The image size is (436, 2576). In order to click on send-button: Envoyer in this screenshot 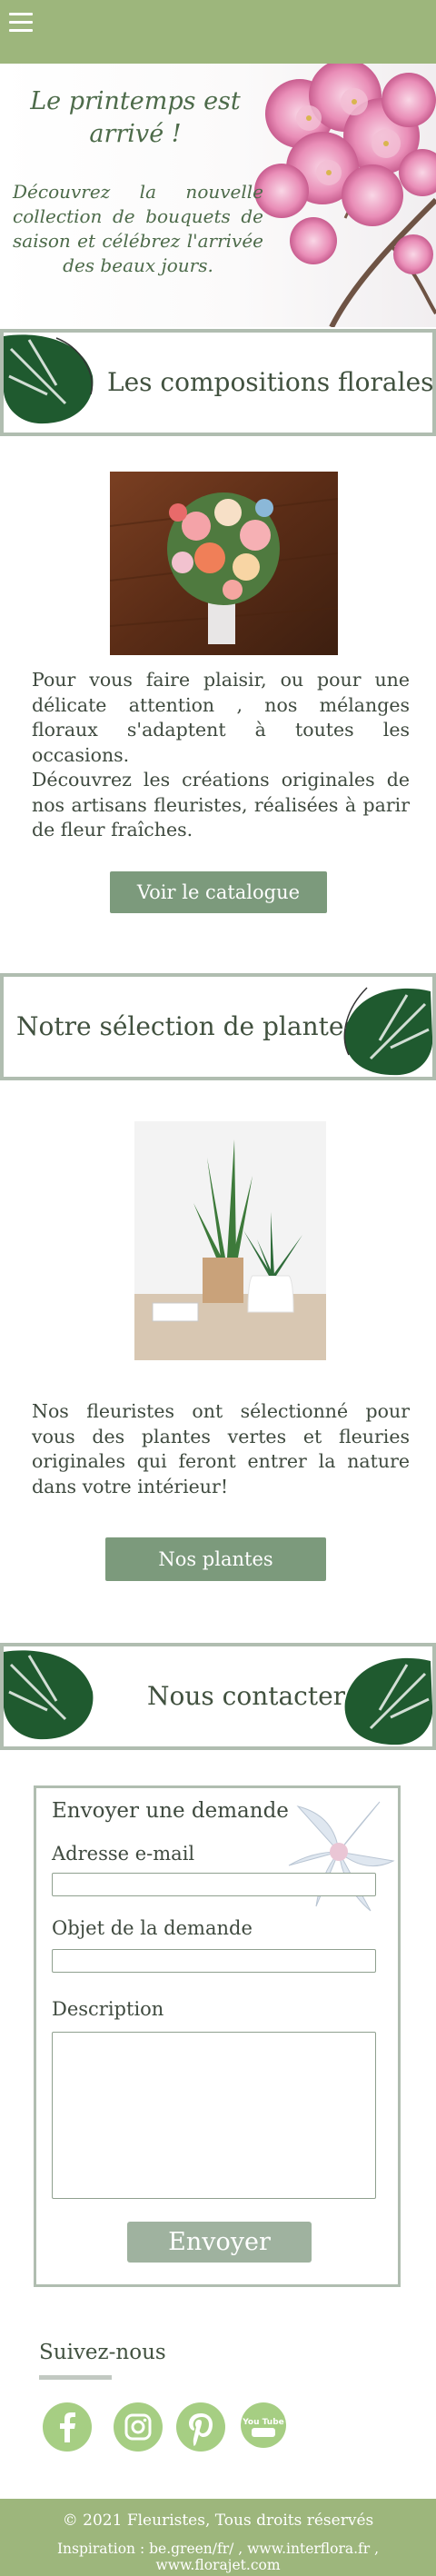, I will do `click(219, 2242)`.